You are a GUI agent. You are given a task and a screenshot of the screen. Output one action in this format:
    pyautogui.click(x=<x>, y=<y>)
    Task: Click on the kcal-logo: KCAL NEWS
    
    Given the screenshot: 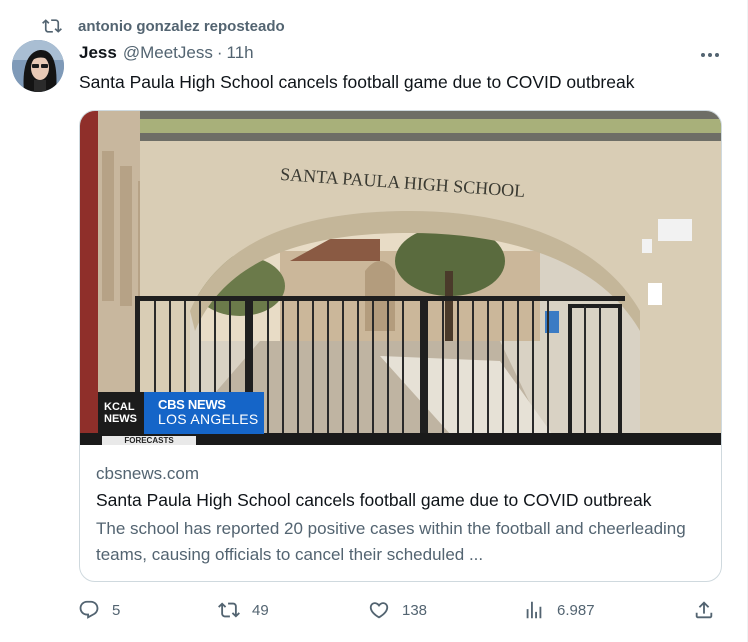 What is the action you would take?
    pyautogui.click(x=121, y=413)
    